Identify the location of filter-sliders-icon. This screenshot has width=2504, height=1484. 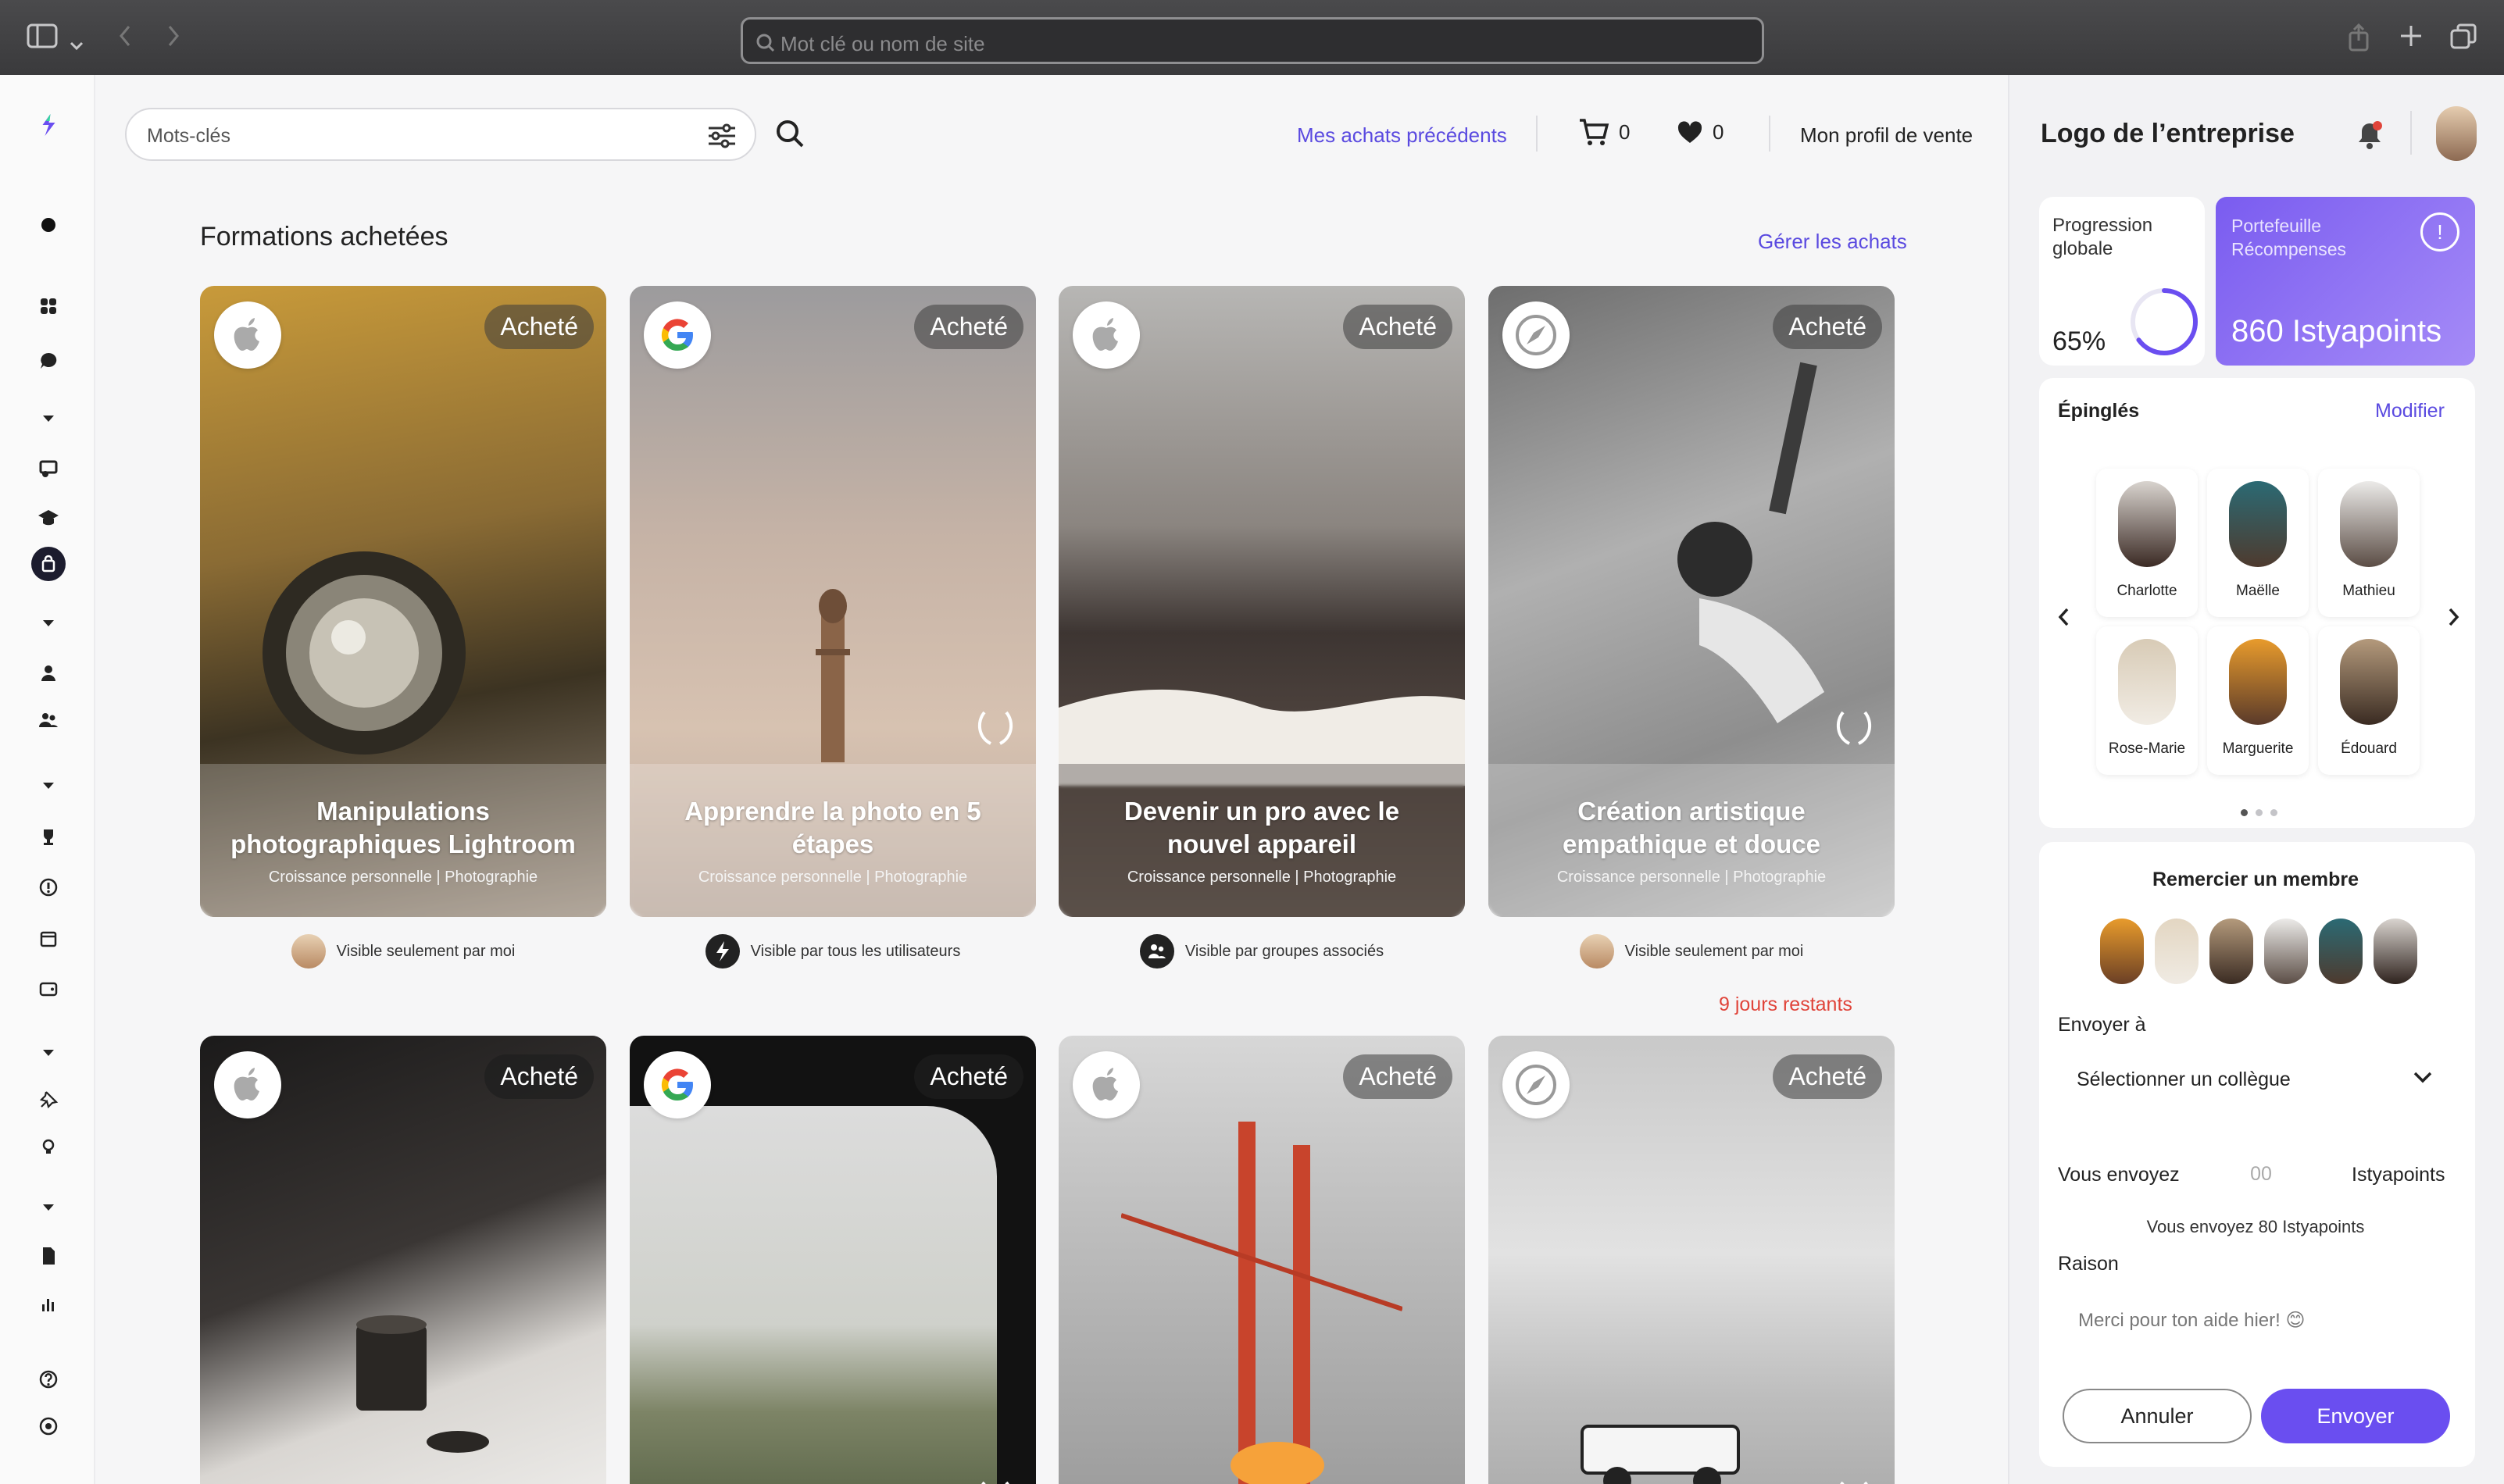
(722, 136).